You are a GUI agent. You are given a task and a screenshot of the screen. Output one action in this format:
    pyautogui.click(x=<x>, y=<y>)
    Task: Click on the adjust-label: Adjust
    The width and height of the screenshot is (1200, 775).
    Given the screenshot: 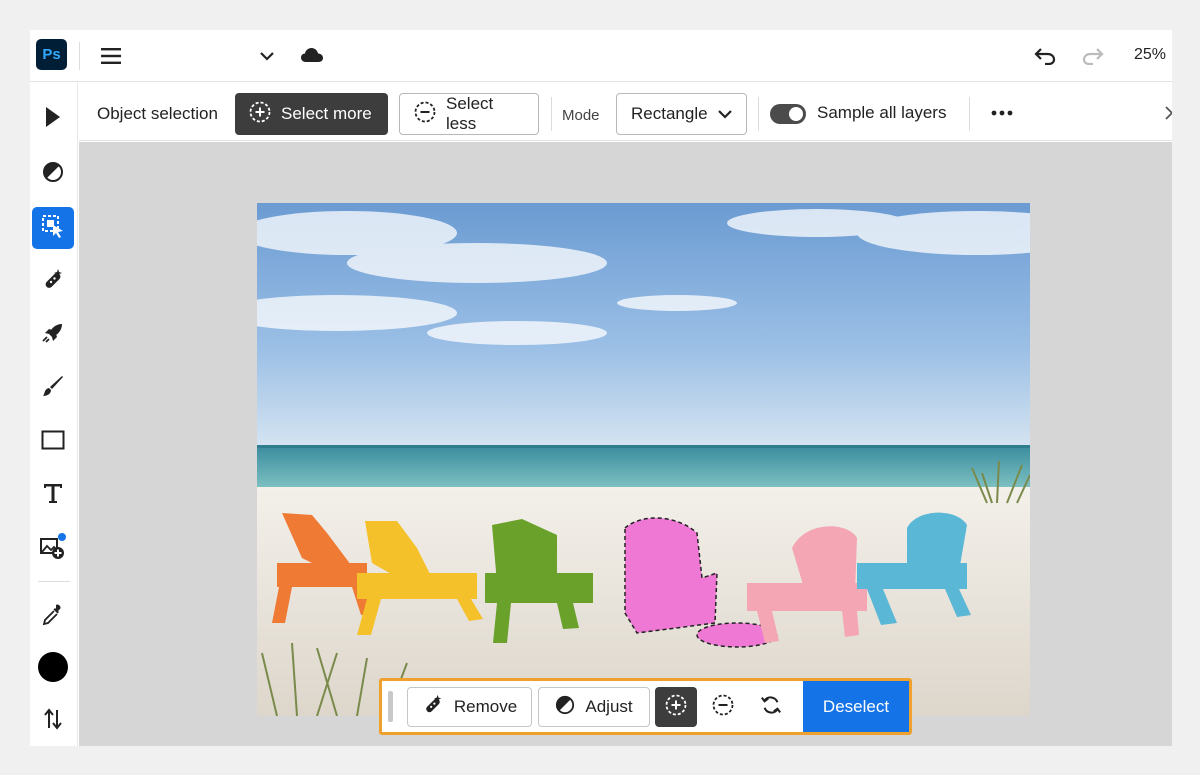 What is the action you would take?
    pyautogui.click(x=609, y=706)
    